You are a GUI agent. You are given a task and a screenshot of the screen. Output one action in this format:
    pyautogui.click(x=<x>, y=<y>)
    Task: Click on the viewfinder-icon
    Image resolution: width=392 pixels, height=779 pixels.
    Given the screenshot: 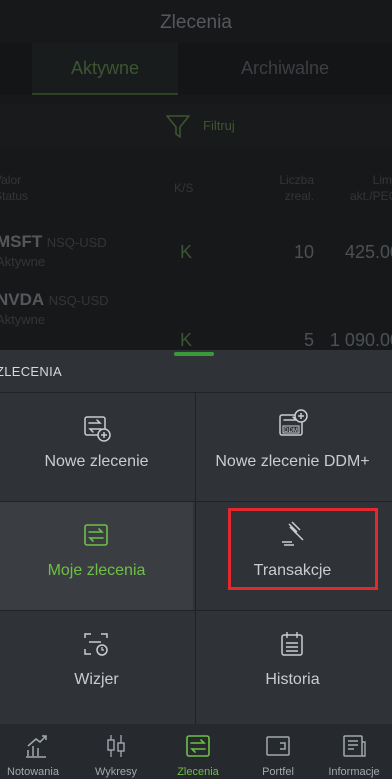 What is the action you would take?
    pyautogui.click(x=96, y=644)
    